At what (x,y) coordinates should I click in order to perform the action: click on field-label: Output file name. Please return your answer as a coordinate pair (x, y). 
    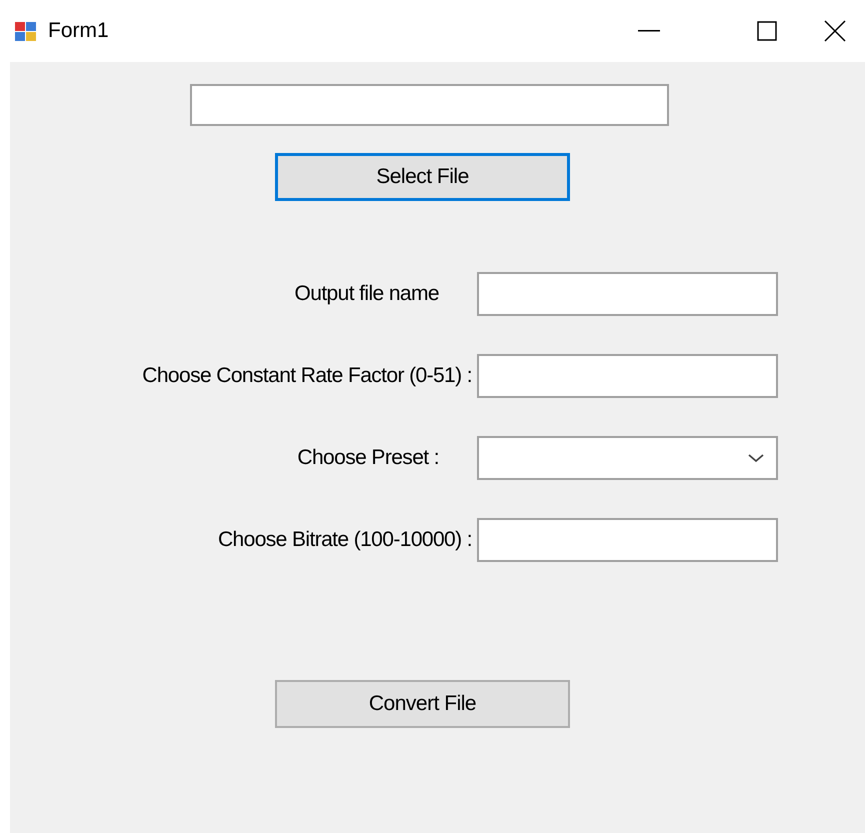
    Looking at the image, I should click on (367, 294).